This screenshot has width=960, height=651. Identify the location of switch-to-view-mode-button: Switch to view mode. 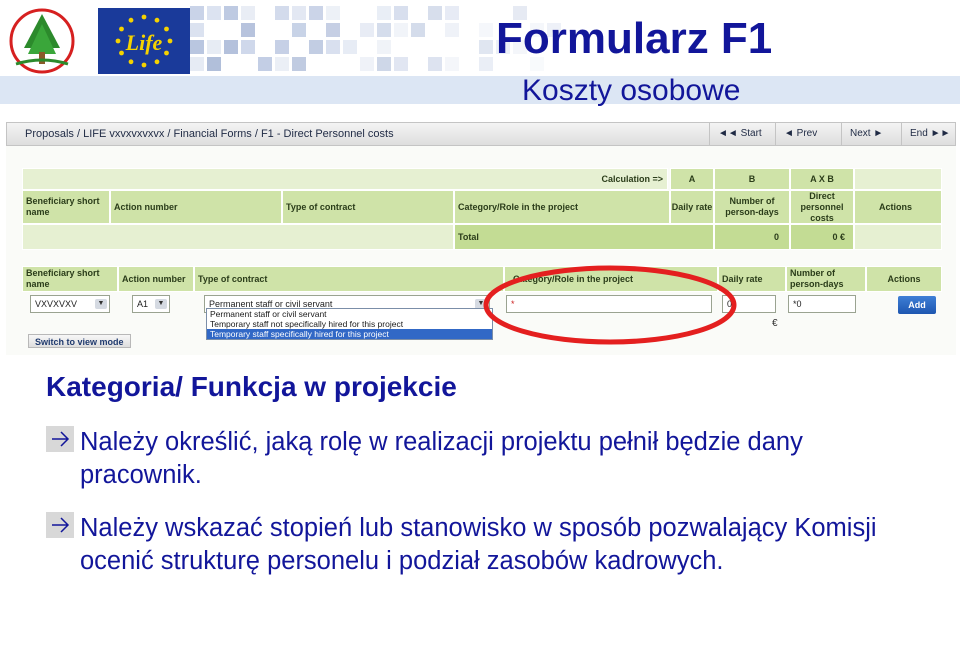
(79, 341).